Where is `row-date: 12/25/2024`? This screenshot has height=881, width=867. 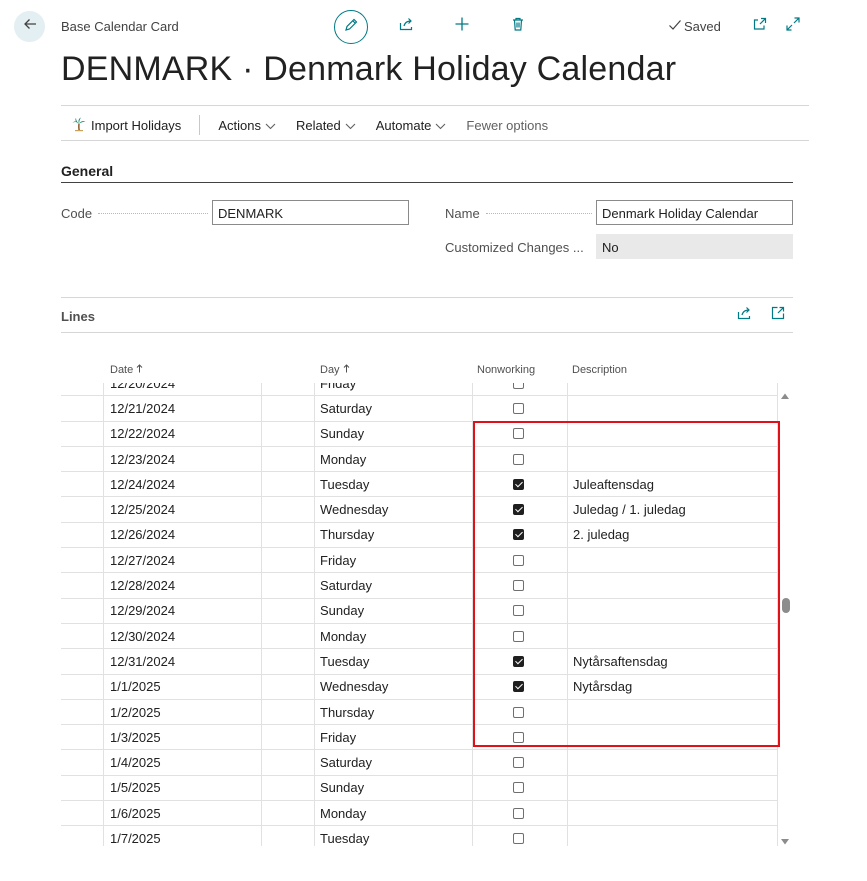 row-date: 12/25/2024 is located at coordinates (142, 509).